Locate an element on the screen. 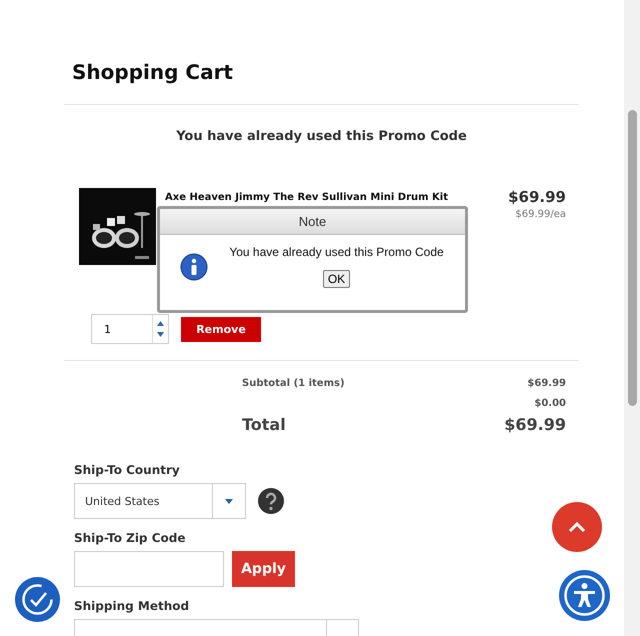 The width and height of the screenshot is (640, 636). quantity-field: 1 is located at coordinates (130, 329).